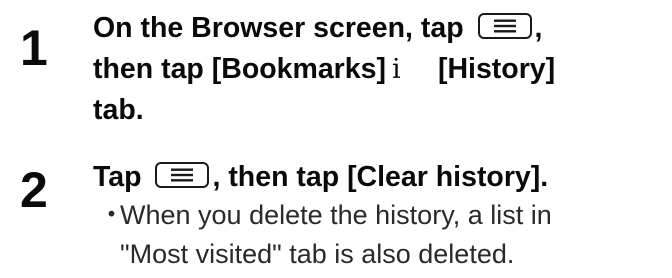 Image resolution: width=672 pixels, height=278 pixels. What do you see at coordinates (317, 254) in the screenshot?
I see `note-line: "Most visited" tab is also deleted.` at bounding box center [317, 254].